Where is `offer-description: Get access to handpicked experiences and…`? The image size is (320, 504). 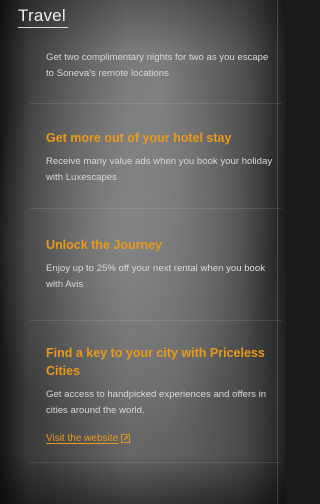 offer-description: Get access to handpicked experiences and… is located at coordinates (156, 402).